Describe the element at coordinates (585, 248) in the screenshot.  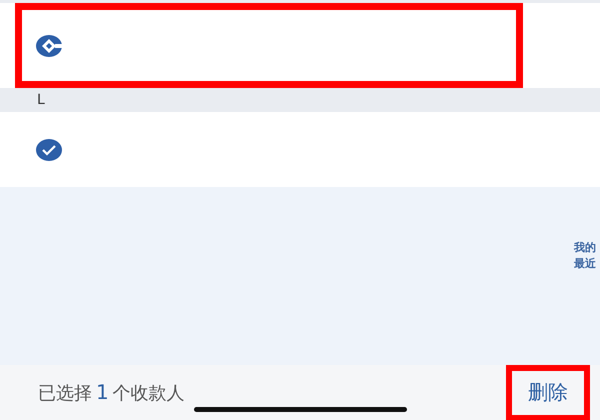
I see `index-label: 我的` at that location.